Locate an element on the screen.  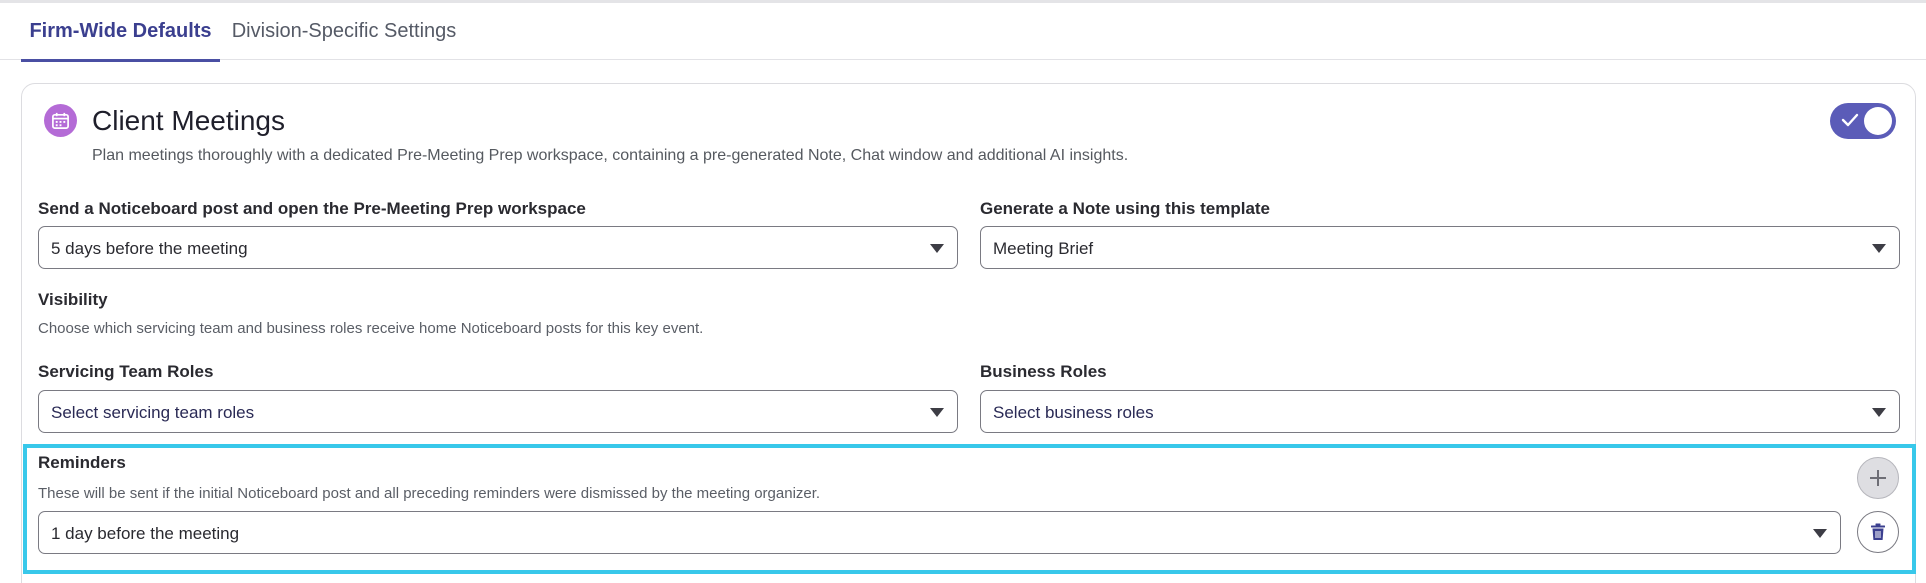
noticeboard-timing-value: 5 days before the meeting is located at coordinates (149, 248).